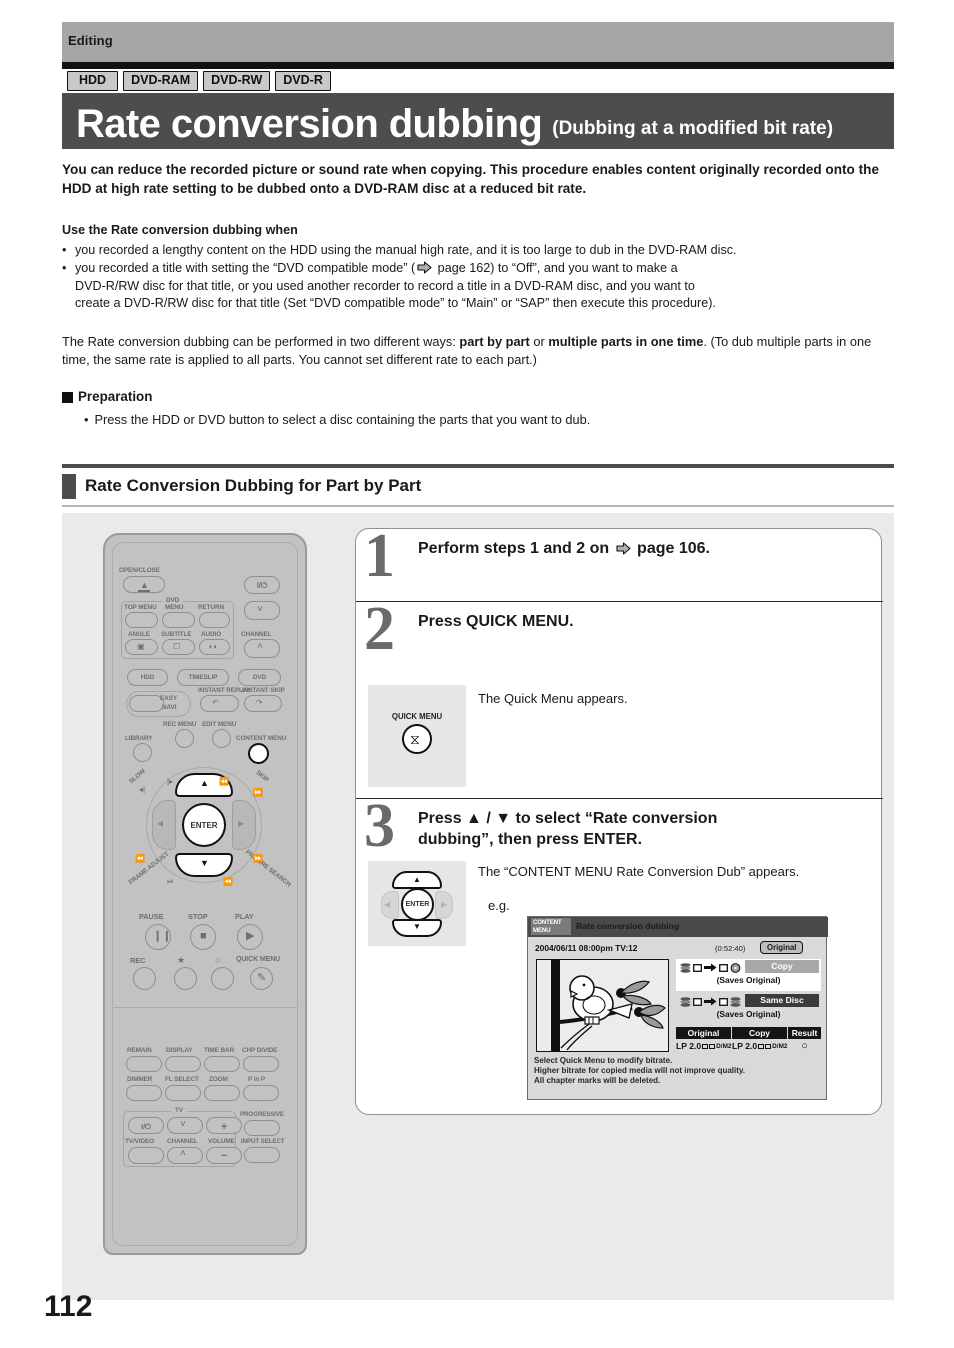  I want to click on remote-button-instant-skip, so click(263, 703).